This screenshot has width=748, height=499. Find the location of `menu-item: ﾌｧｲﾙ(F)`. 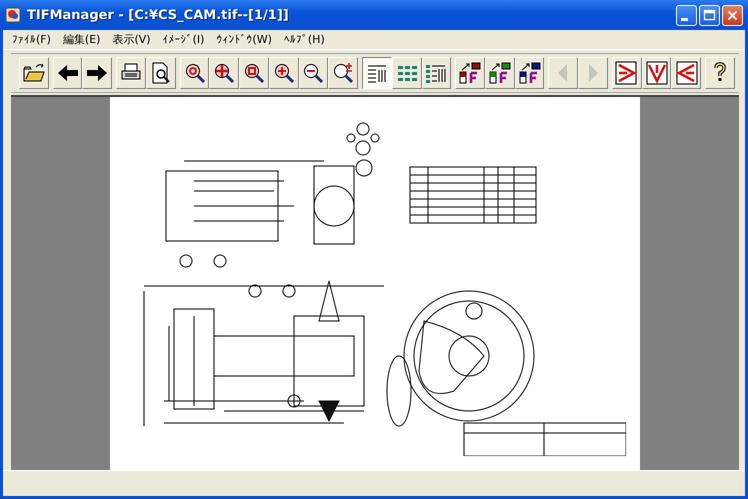

menu-item: ﾌｧｲﾙ(F) is located at coordinates (31, 39).